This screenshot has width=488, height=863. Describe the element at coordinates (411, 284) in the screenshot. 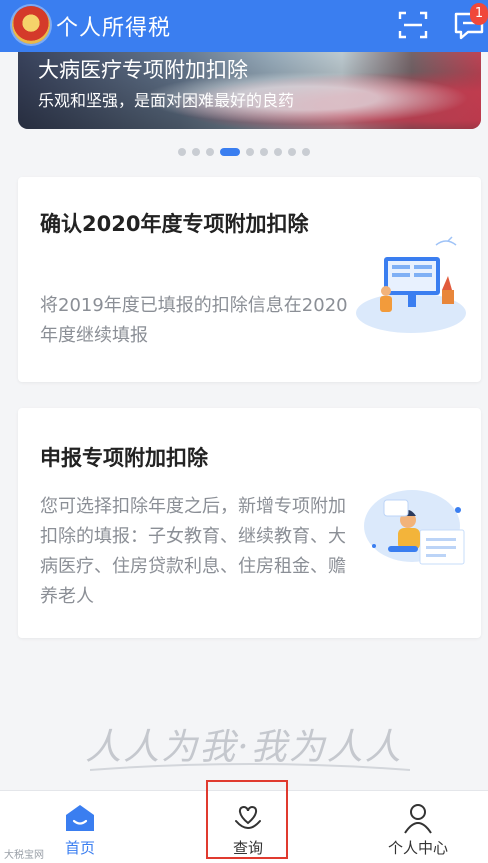

I see `desk-computer-illustration` at that location.